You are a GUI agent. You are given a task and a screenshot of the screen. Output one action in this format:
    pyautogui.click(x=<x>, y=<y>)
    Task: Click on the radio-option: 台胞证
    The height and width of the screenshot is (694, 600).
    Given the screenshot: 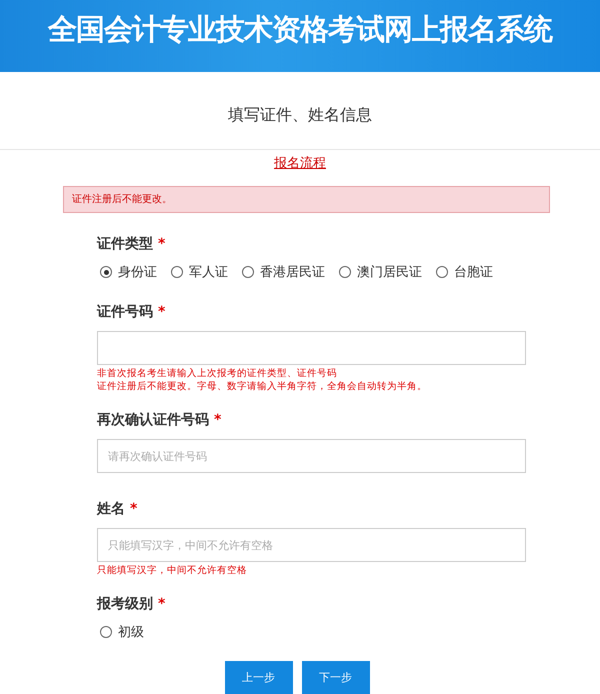 What is the action you would take?
    pyautogui.click(x=464, y=272)
    